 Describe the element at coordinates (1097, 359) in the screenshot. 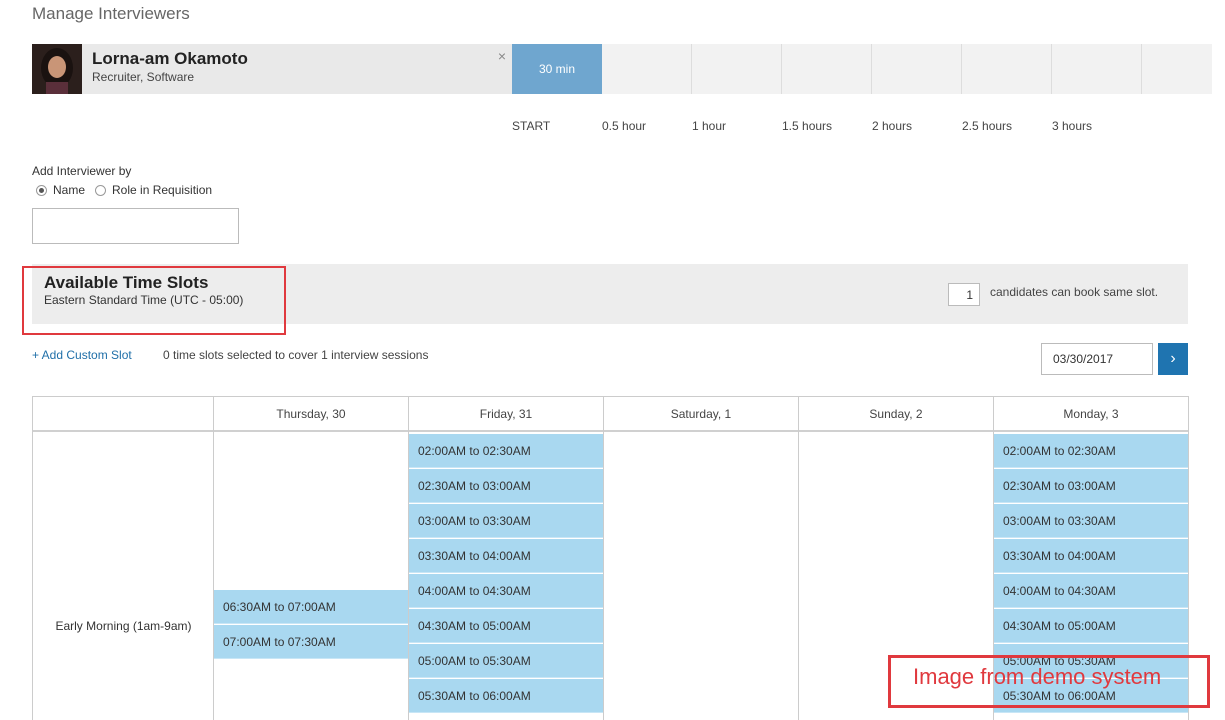

I see `date-input: 03/30/2017` at that location.